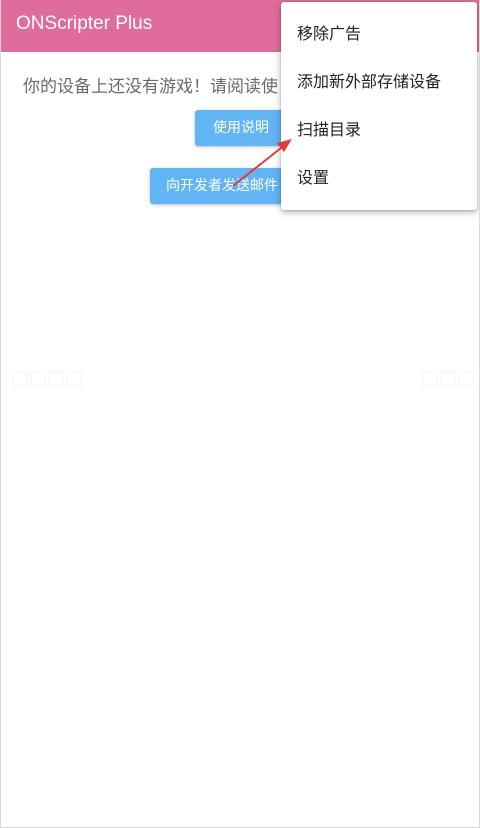  I want to click on overflow-menu: 移除广告 添加新外部存储设备 扫描目录 设置, so click(379, 106).